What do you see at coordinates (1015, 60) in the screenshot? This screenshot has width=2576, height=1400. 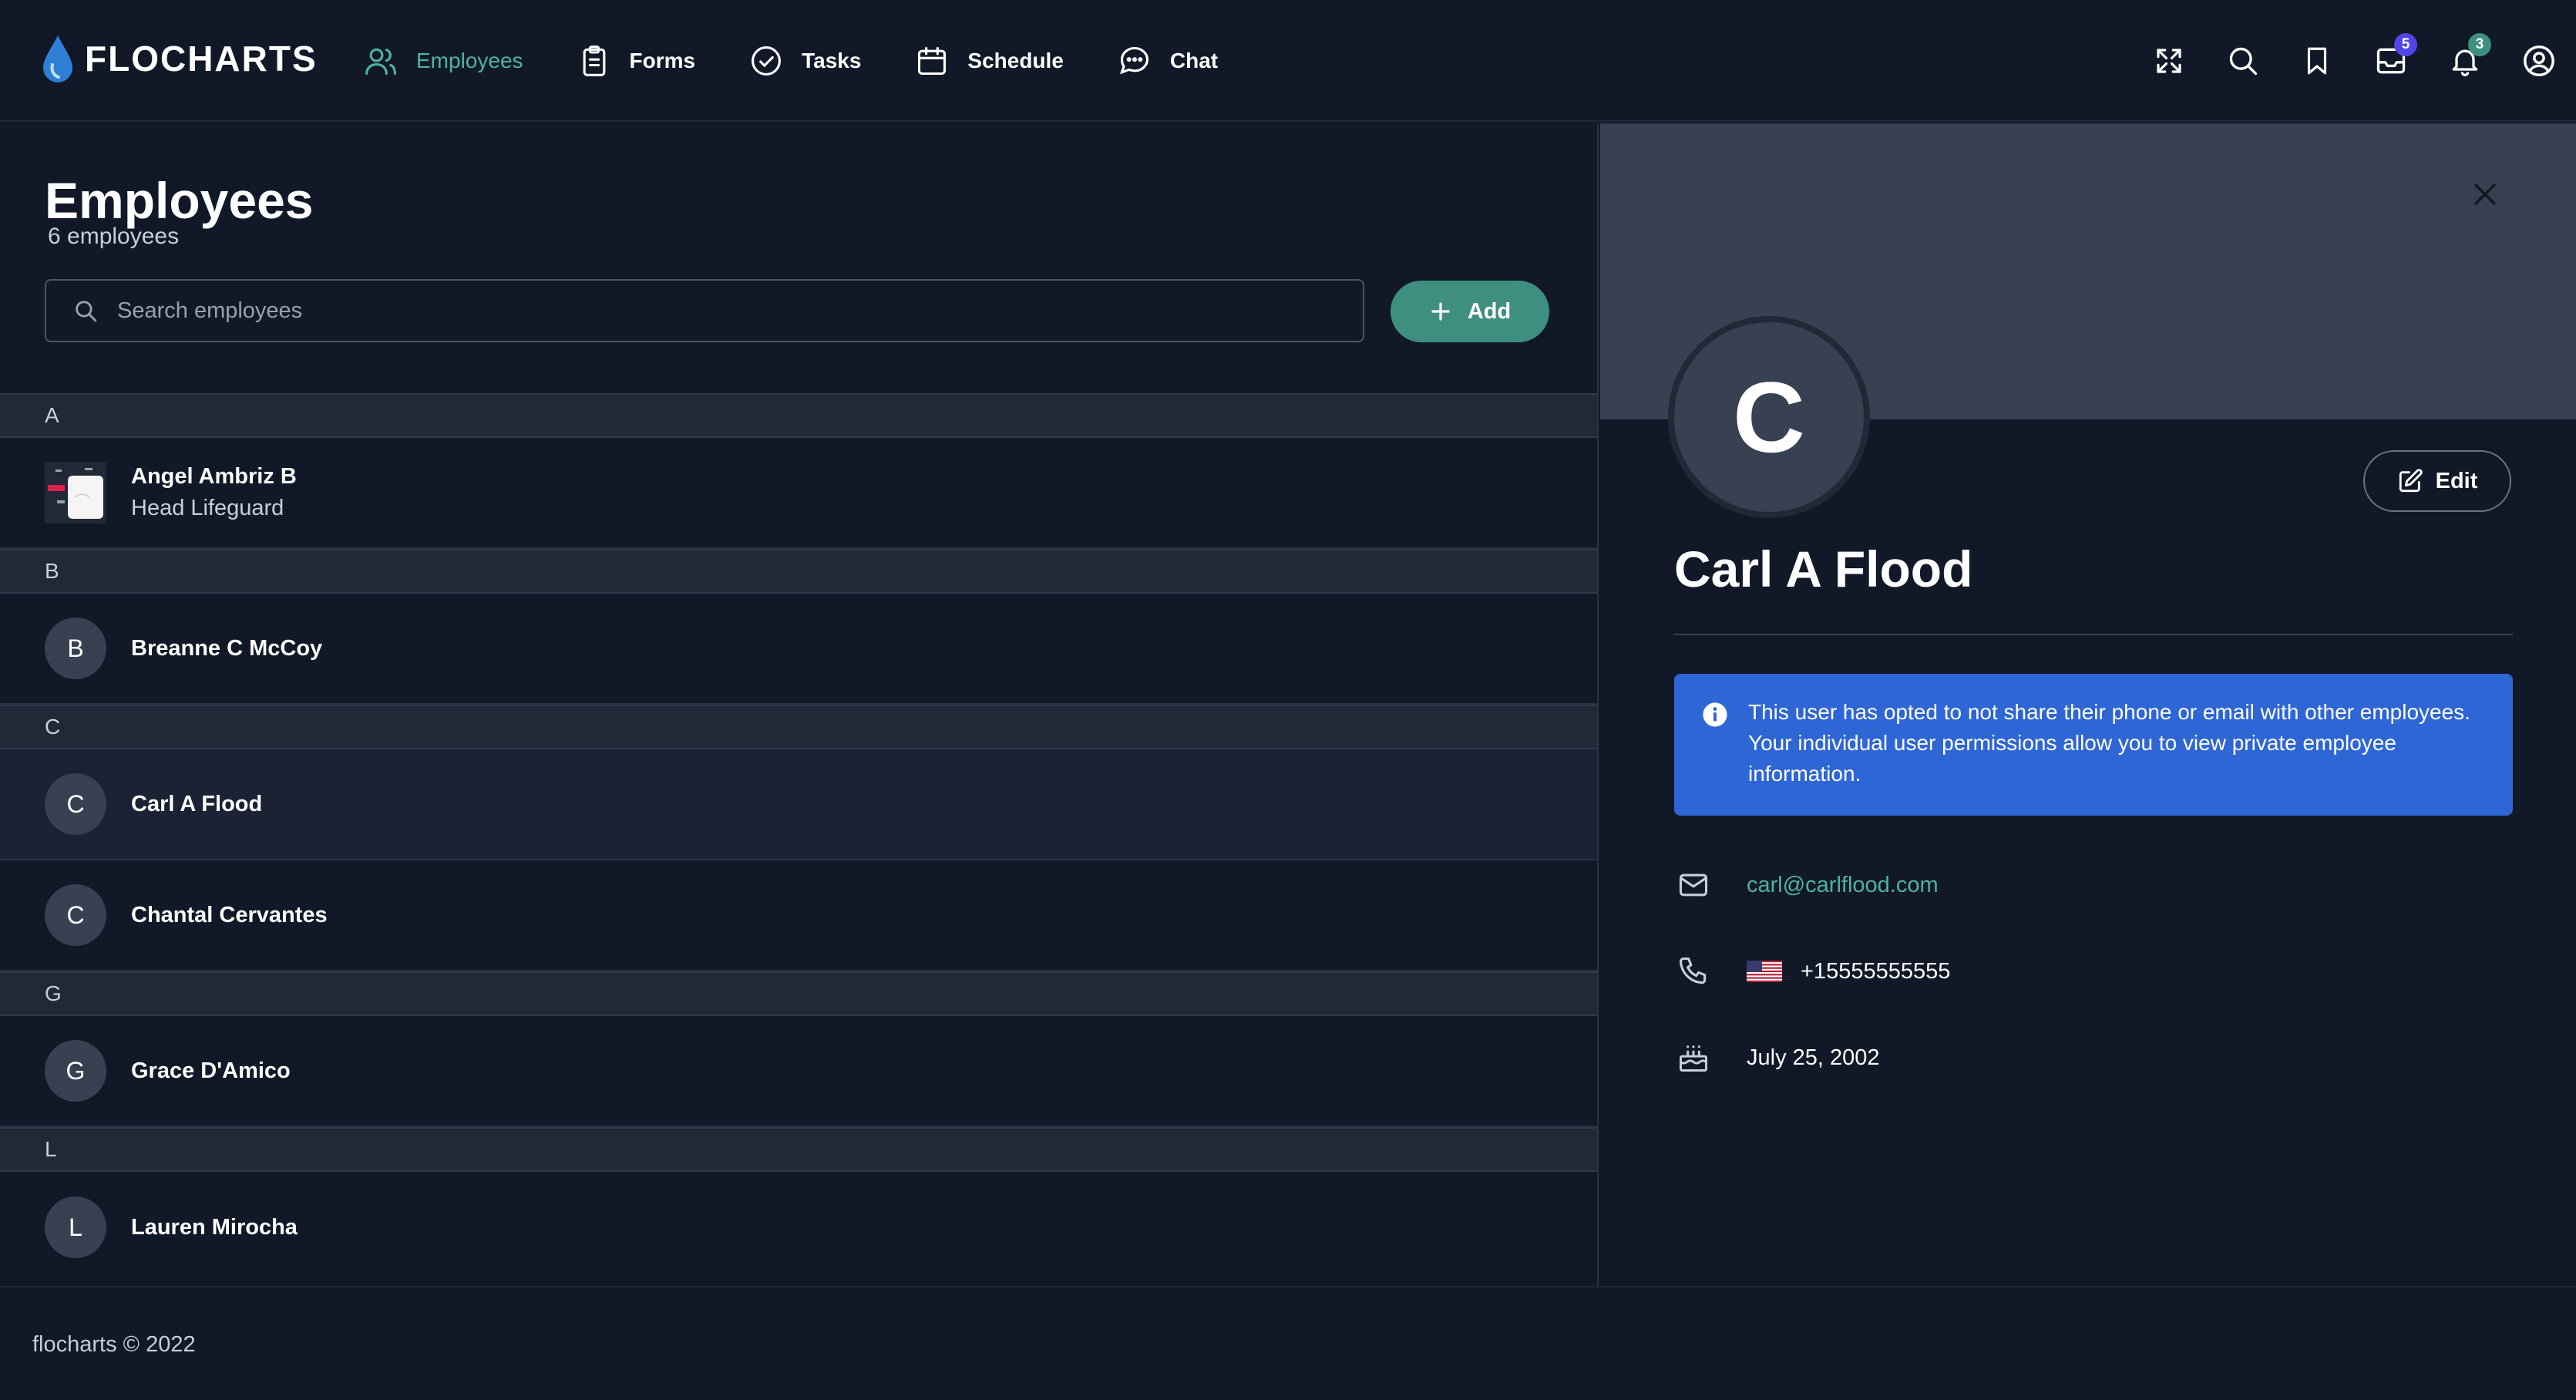 I see `nav-item-label: Schedule` at bounding box center [1015, 60].